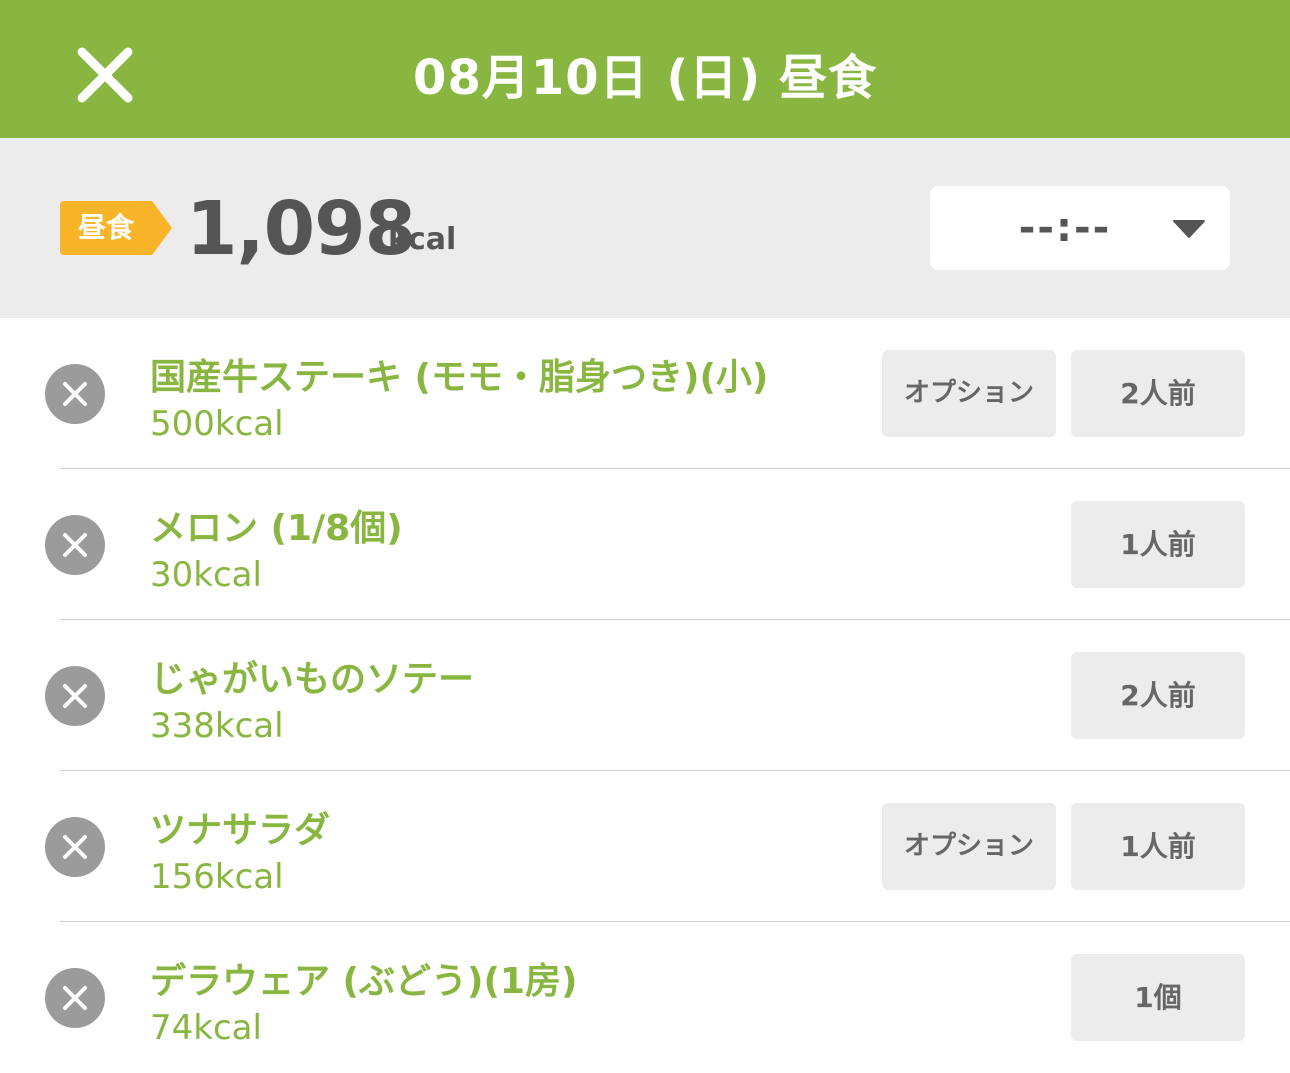 Image resolution: width=1290 pixels, height=1073 pixels. What do you see at coordinates (276, 528) in the screenshot?
I see `food-name: メロン (1/8個)` at bounding box center [276, 528].